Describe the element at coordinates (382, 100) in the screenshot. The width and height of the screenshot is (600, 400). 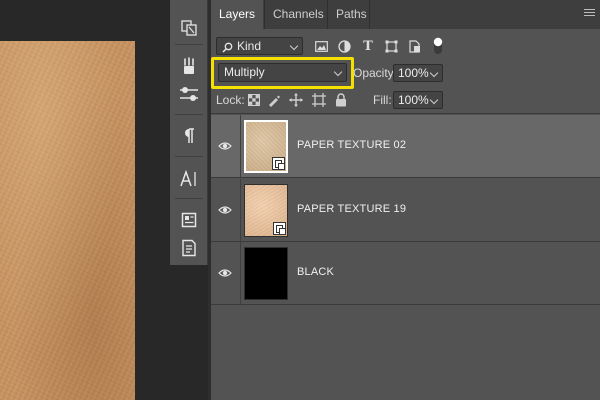
I see `fill-label: Fill:` at that location.